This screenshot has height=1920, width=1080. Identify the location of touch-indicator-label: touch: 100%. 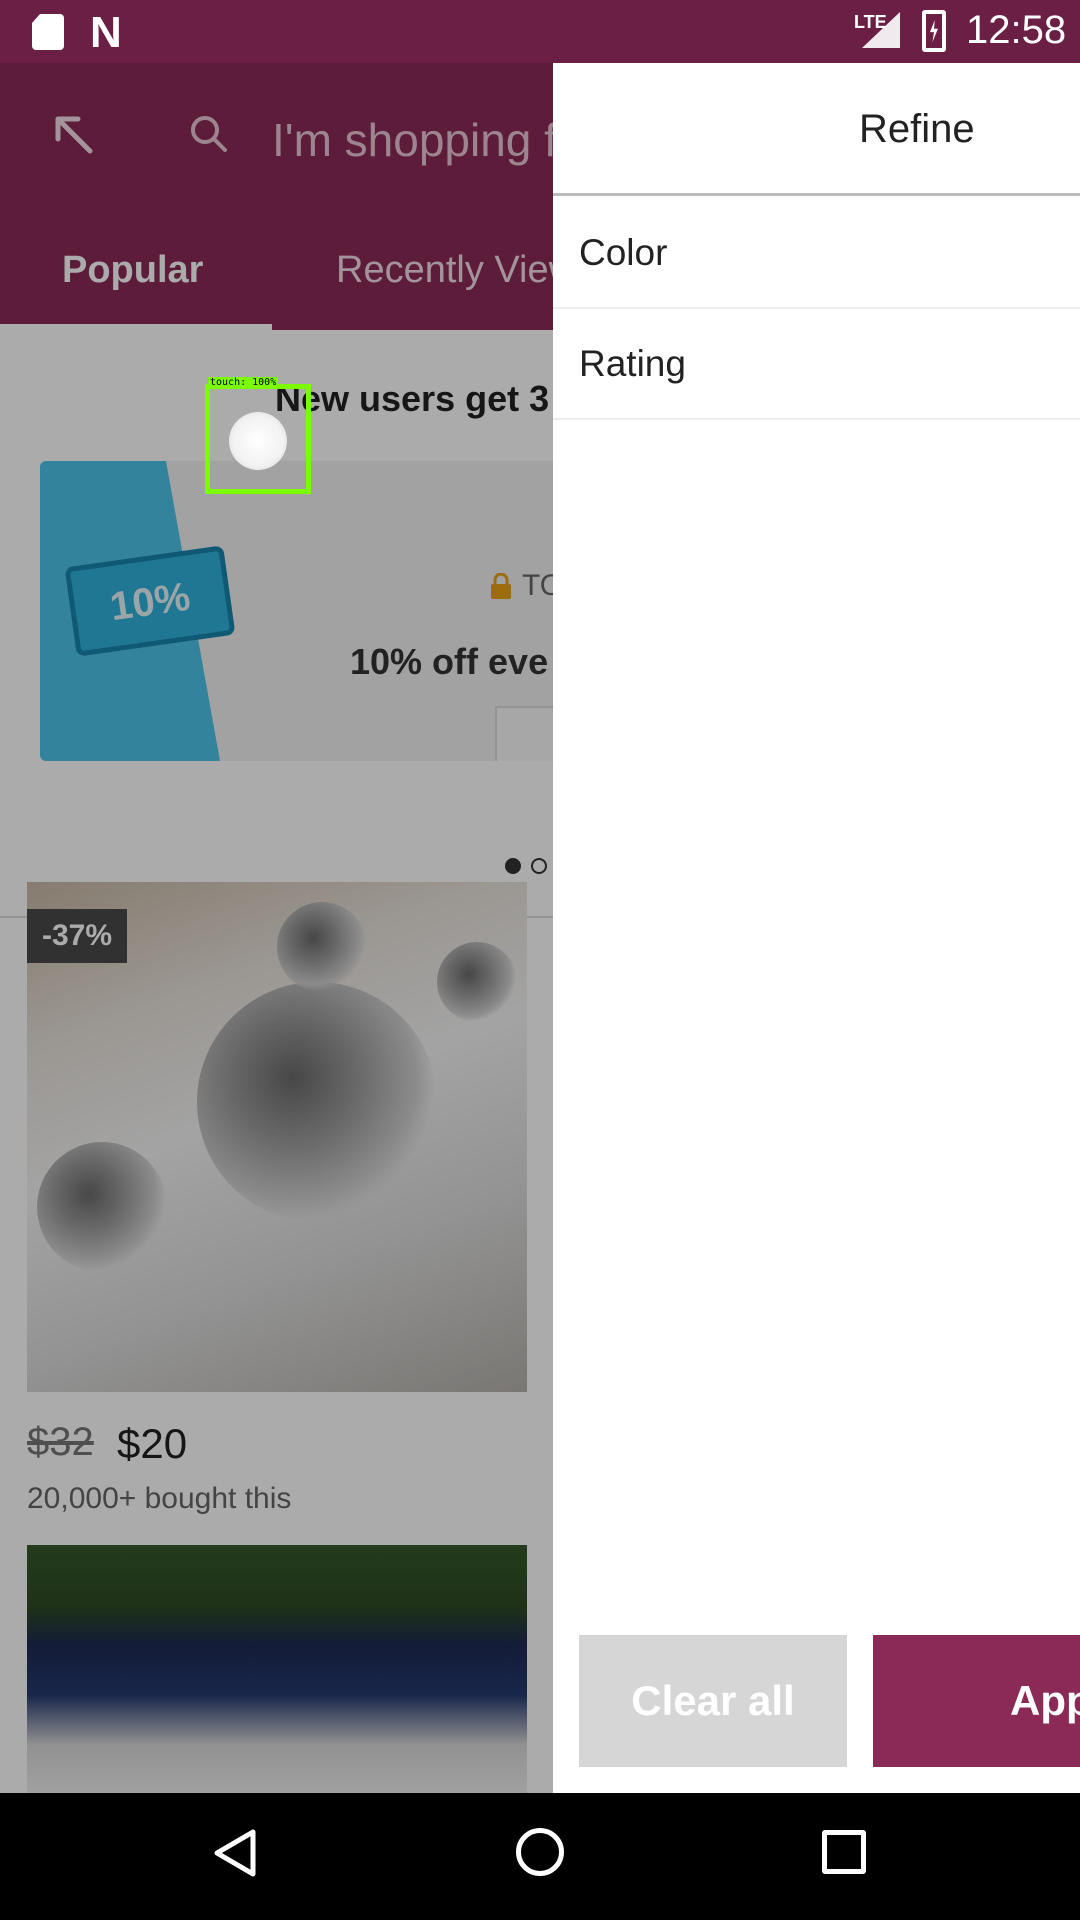
(243, 382).